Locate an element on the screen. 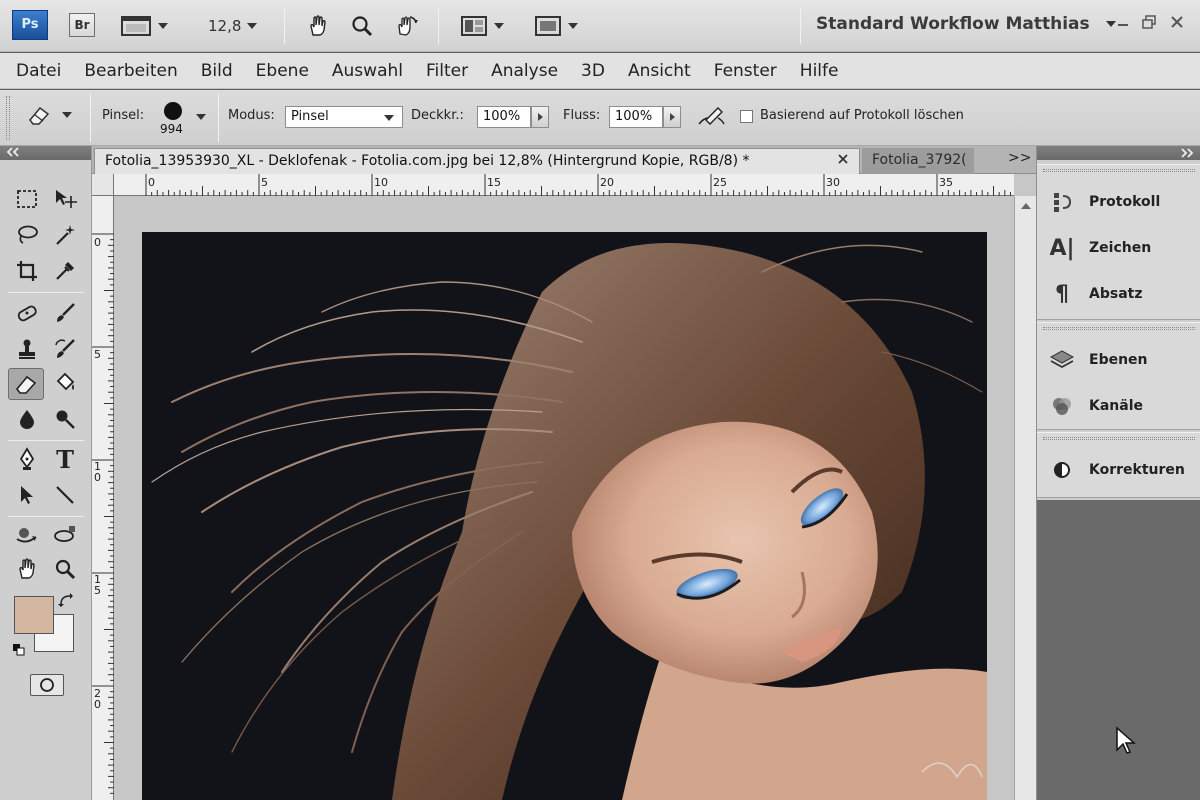 Image resolution: width=1200 pixels, height=800 pixels. zoom-level-select: 12,8 is located at coordinates (233, 26).